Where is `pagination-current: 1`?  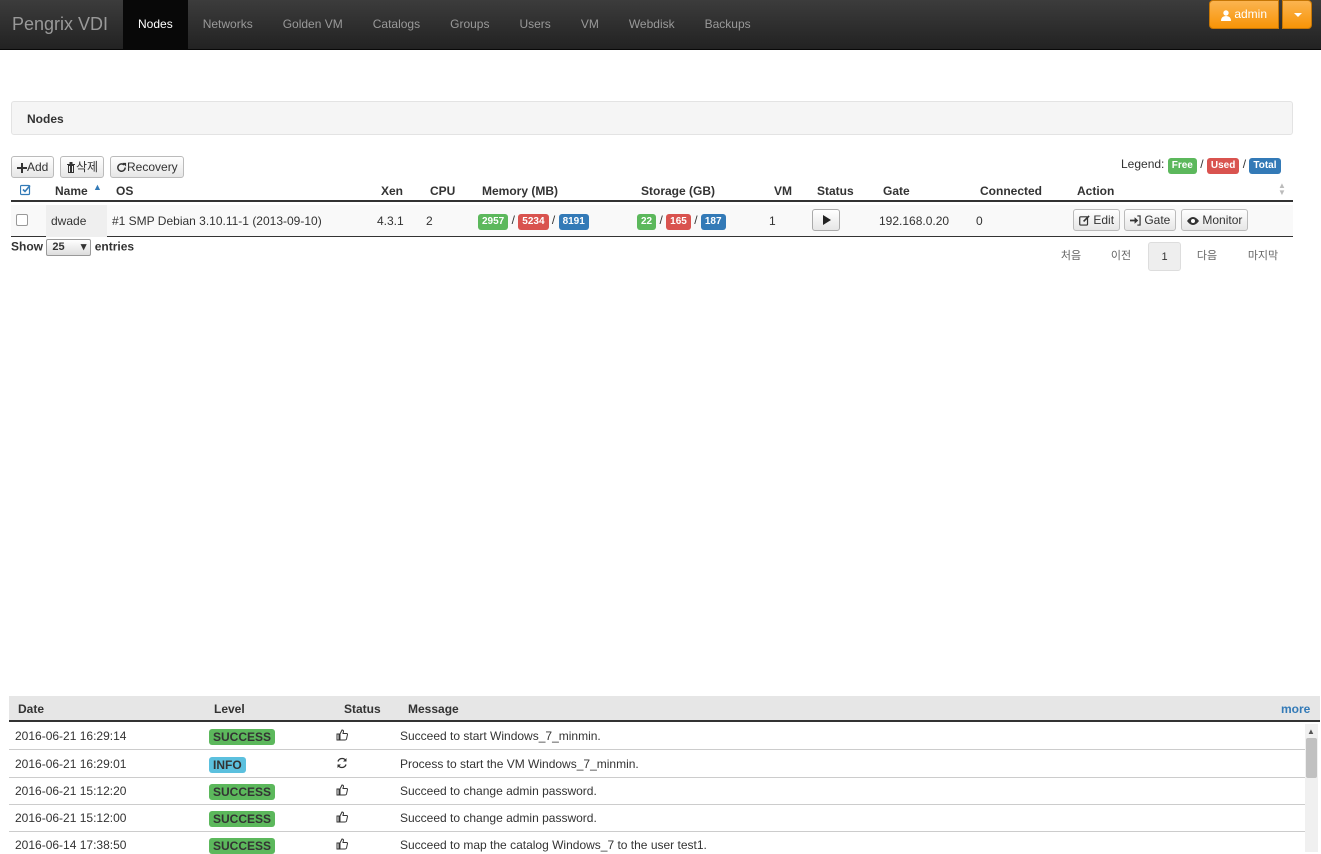 pagination-current: 1 is located at coordinates (1164, 256).